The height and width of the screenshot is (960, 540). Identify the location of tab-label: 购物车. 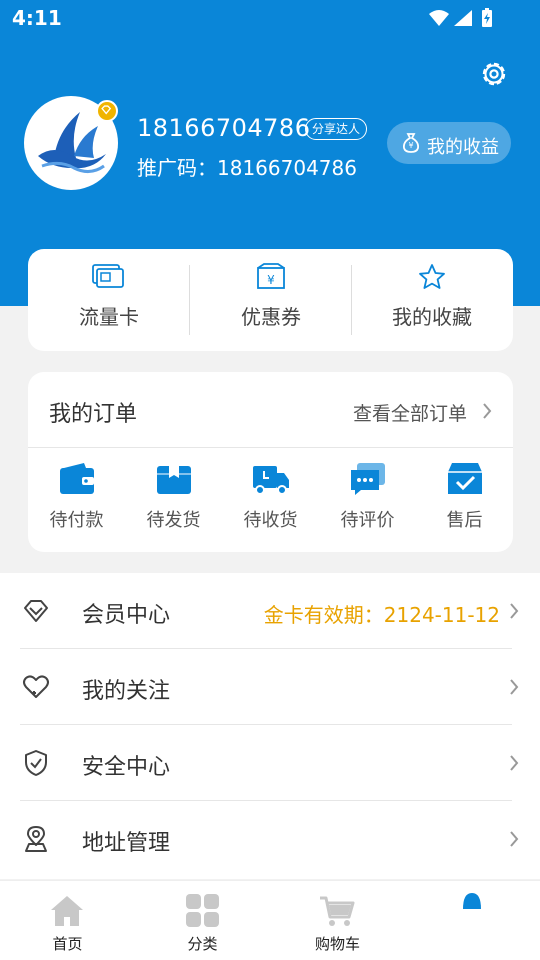
(337, 944).